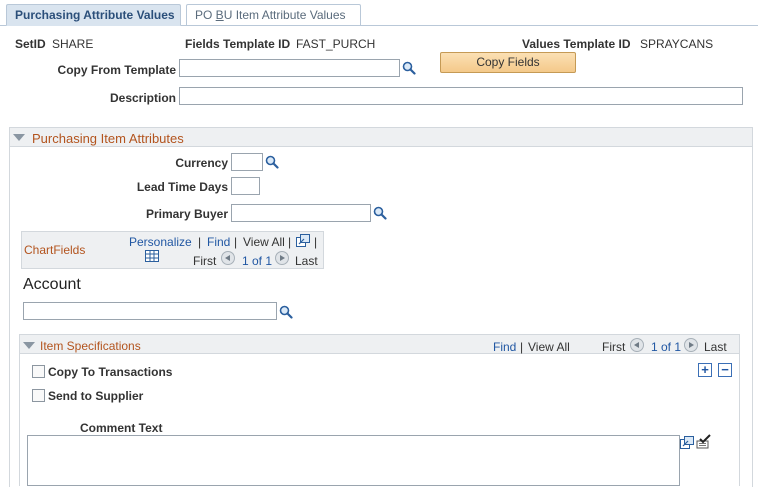 The width and height of the screenshot is (758, 487). Describe the element at coordinates (142, 98) in the screenshot. I see `description-label: Description` at that location.